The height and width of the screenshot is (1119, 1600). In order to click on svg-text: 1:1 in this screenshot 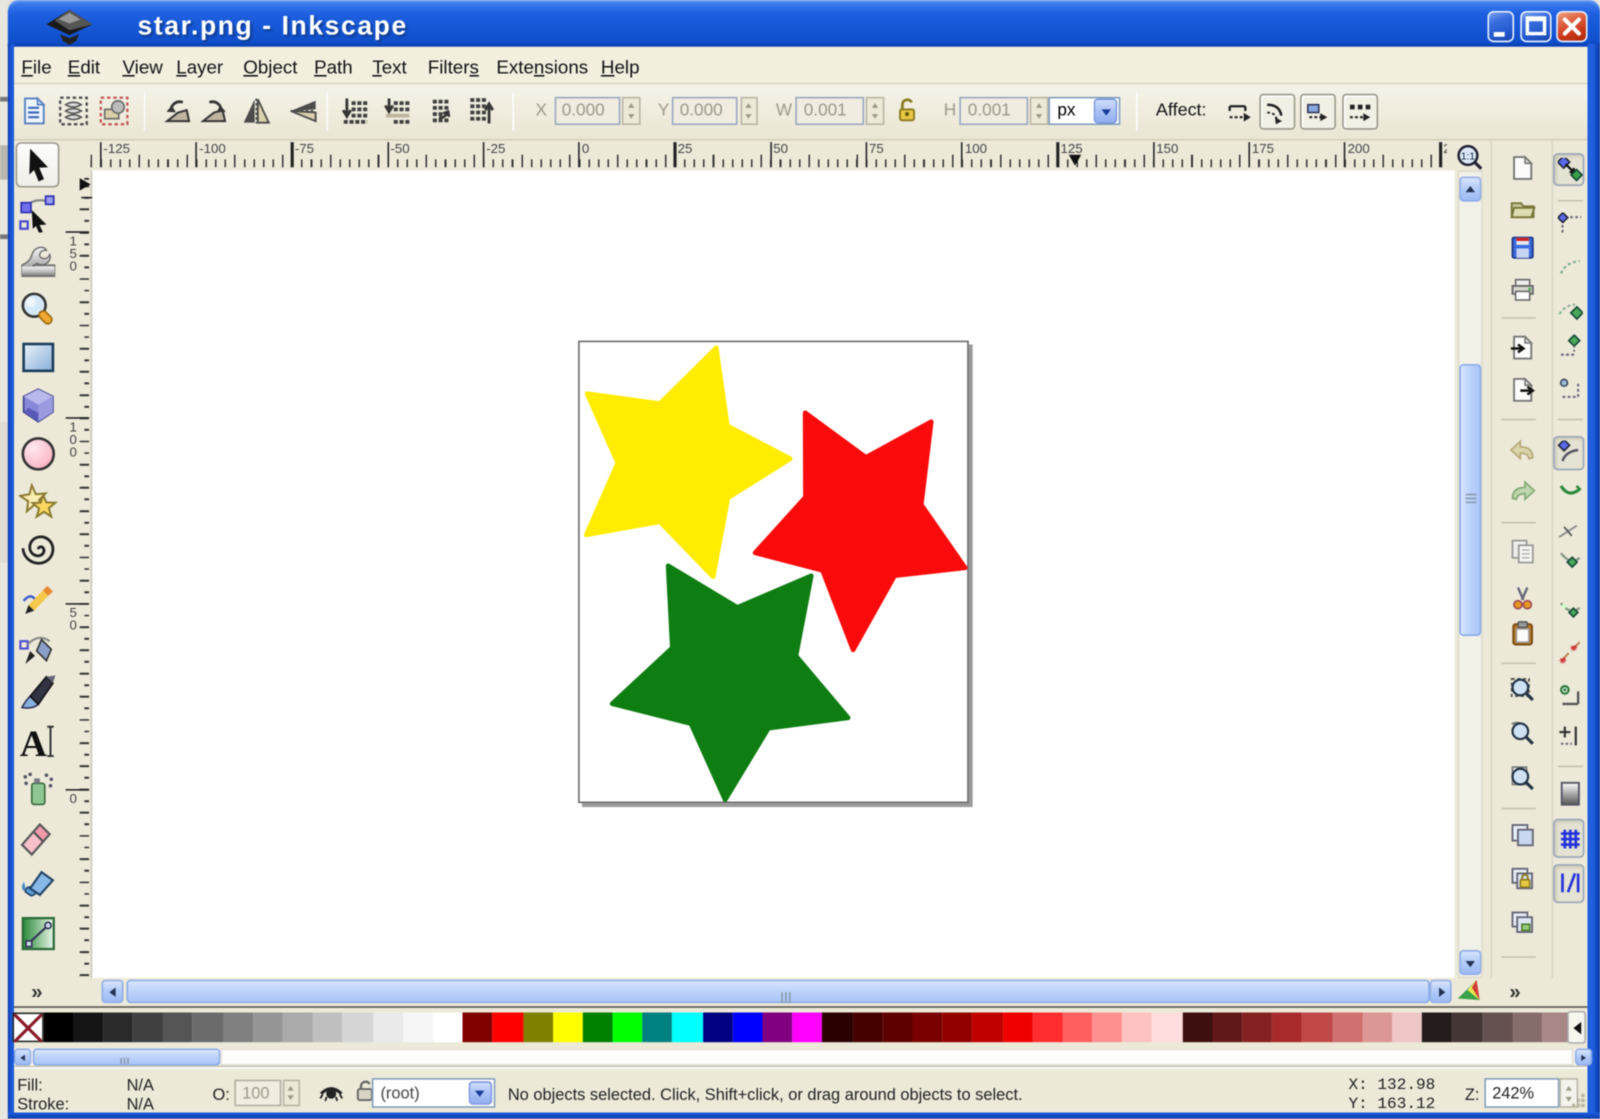, I will do `click(1468, 156)`.